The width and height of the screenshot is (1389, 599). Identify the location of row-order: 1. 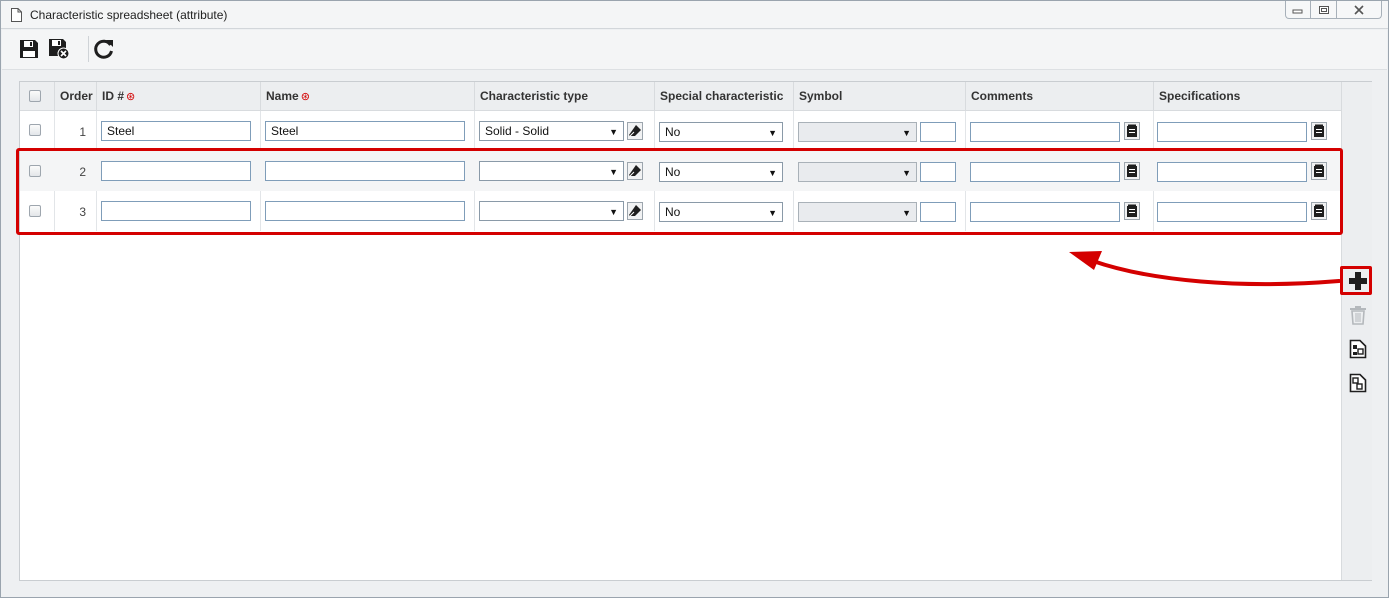
(82, 132).